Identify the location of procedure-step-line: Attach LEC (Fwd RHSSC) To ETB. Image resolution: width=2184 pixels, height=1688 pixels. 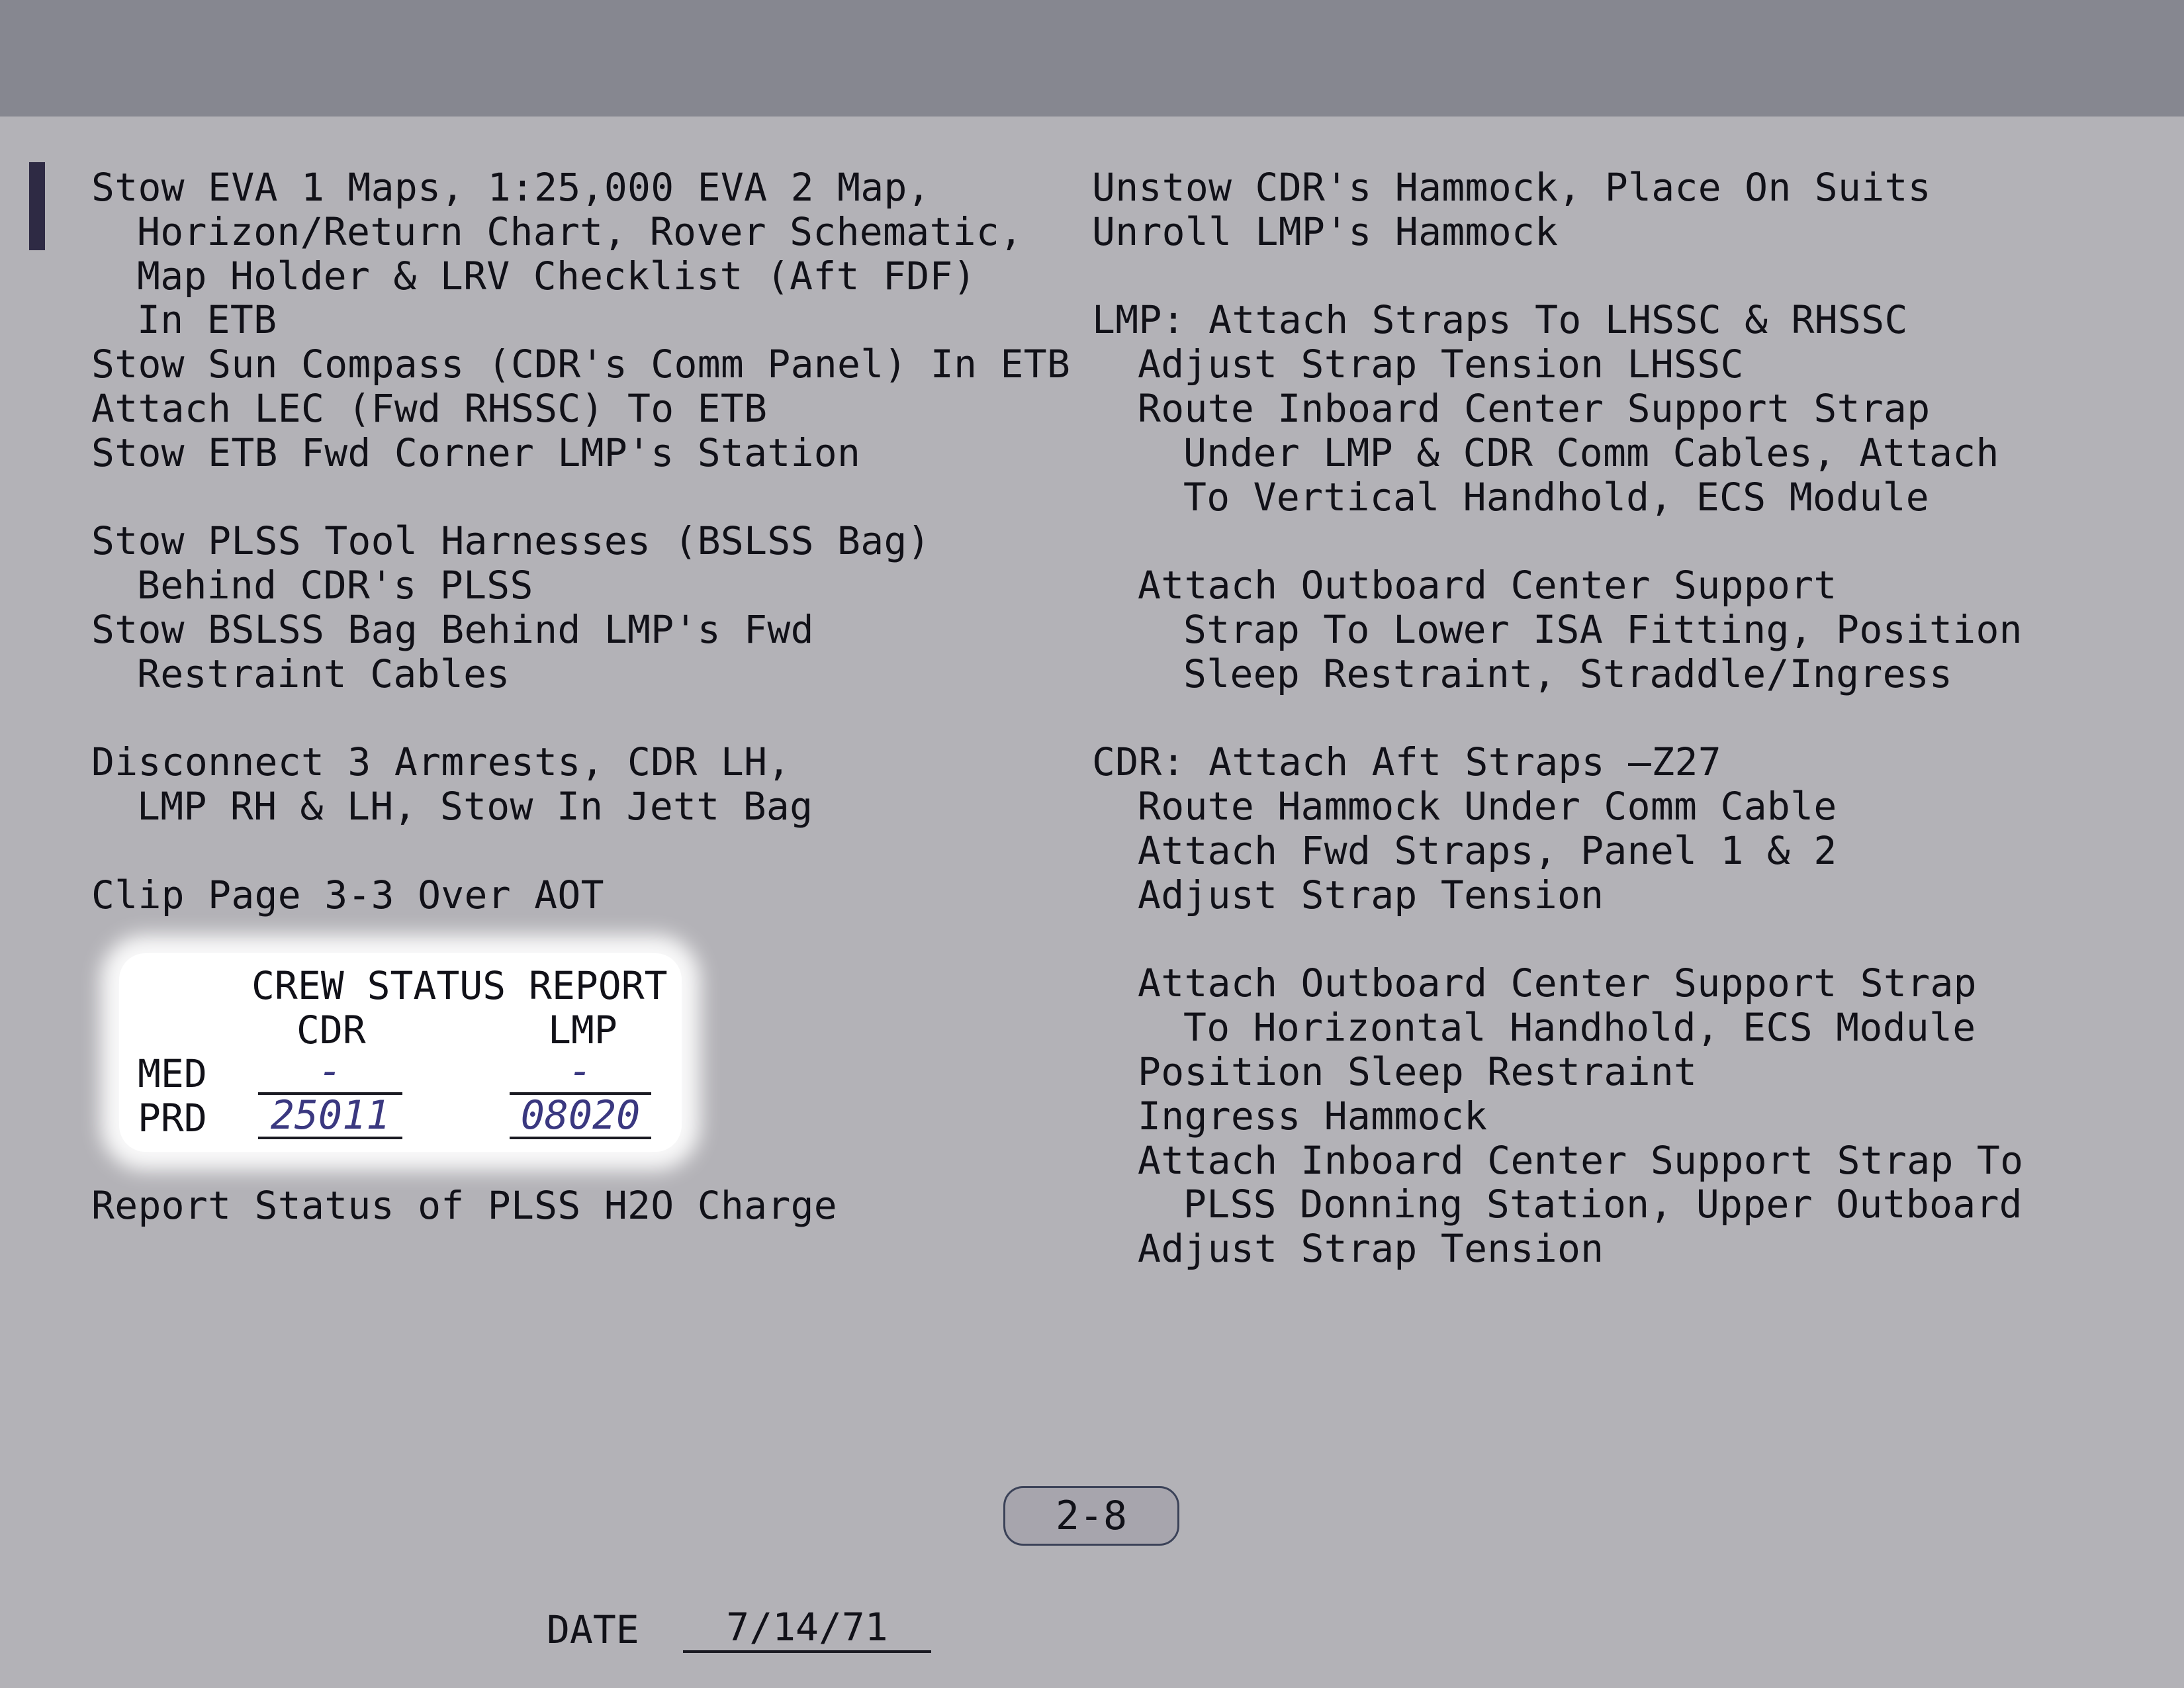
(429, 408).